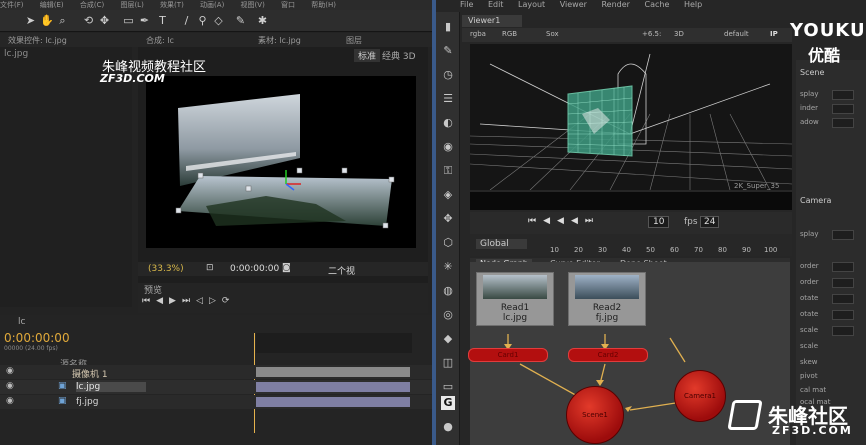 This screenshot has width=866, height=445. I want to click on channel-tools-icon: ☰, so click(448, 99).